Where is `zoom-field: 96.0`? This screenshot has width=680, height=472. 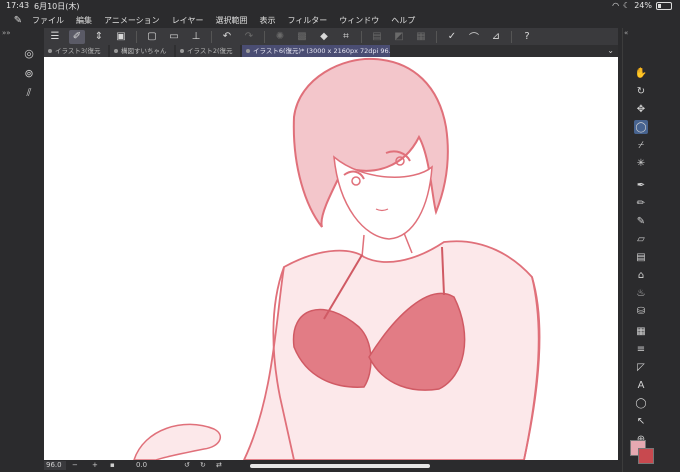
zoom-field: 96.0 is located at coordinates (55, 465).